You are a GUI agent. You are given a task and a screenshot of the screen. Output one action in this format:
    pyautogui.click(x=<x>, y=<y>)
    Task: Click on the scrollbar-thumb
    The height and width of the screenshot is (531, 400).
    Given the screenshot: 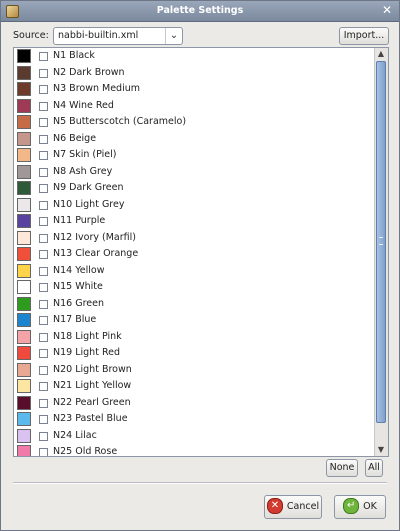 What is the action you would take?
    pyautogui.click(x=381, y=242)
    